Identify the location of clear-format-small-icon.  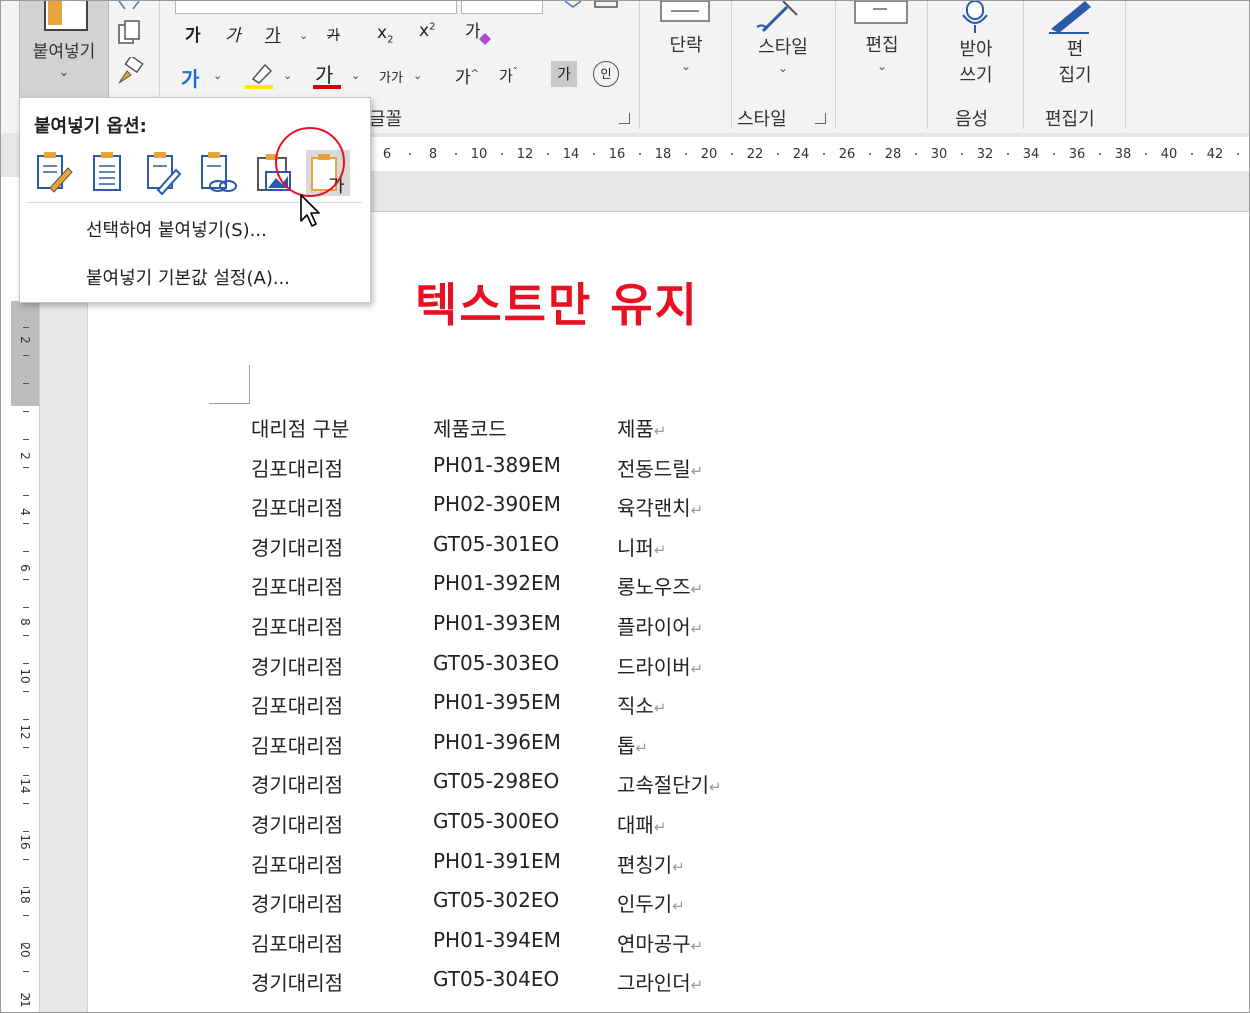
(573, 5).